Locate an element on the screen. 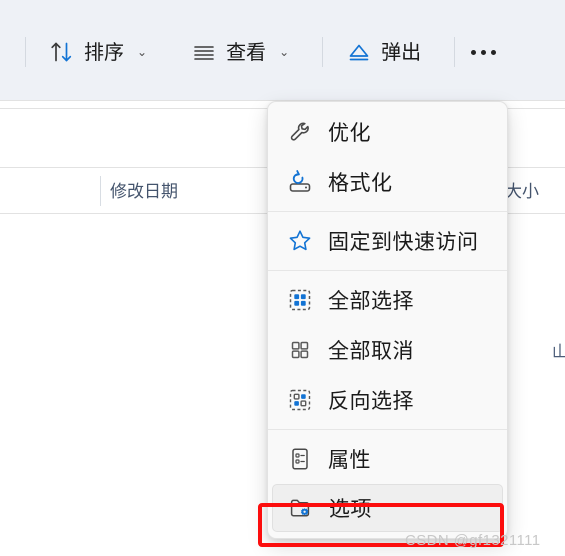 The width and height of the screenshot is (565, 556). menu-label-format: 格式化 is located at coordinates (360, 183).